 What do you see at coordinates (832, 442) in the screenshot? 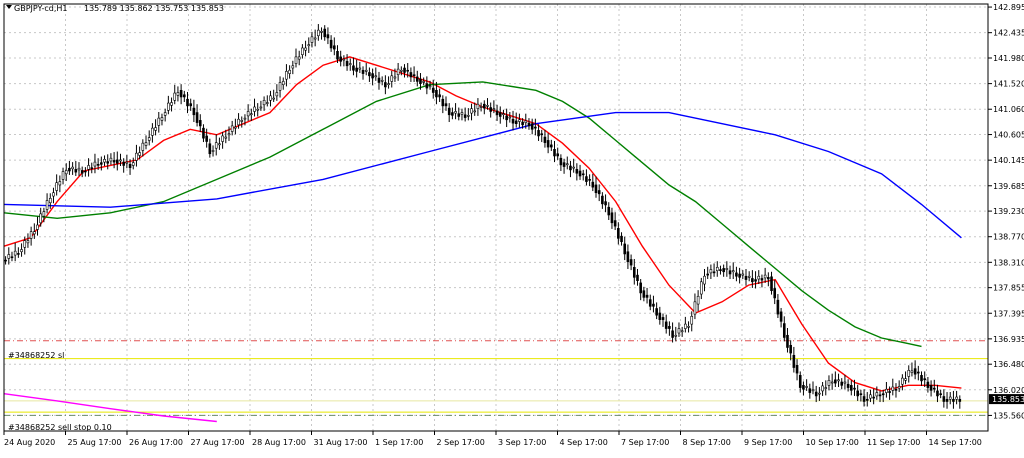
I see `x-tick-label: 10 Sep 17:00` at bounding box center [832, 442].